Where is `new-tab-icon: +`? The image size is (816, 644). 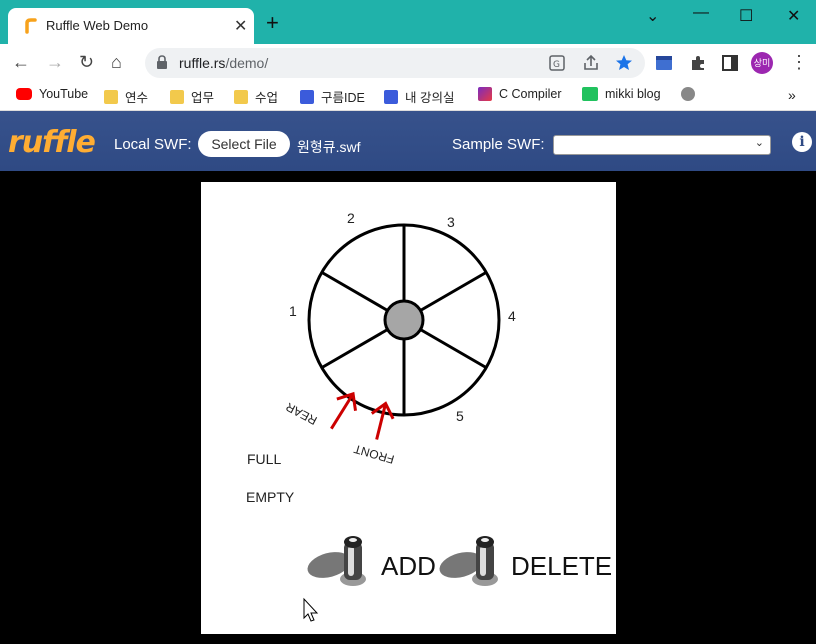
new-tab-icon: + is located at coordinates (272, 23).